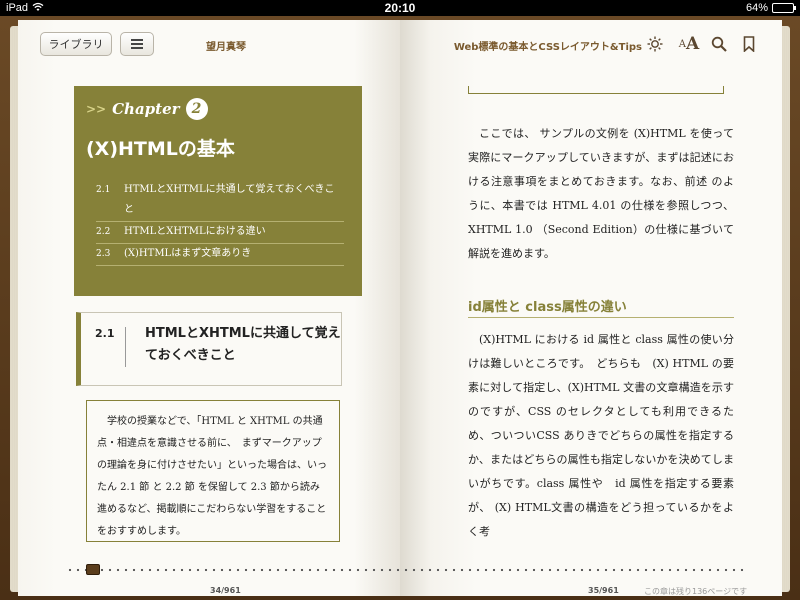  I want to click on chapter-arrows: >>, so click(96, 109).